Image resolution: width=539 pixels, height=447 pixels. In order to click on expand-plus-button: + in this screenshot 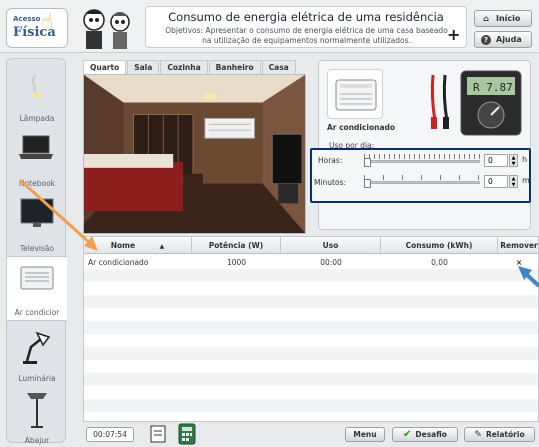, I will do `click(453, 34)`.